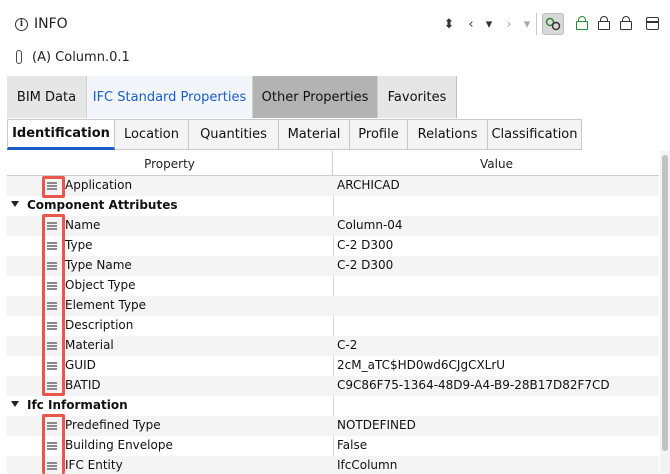 The image size is (670, 474). What do you see at coordinates (99, 185) in the screenshot?
I see `row-label: Application` at bounding box center [99, 185].